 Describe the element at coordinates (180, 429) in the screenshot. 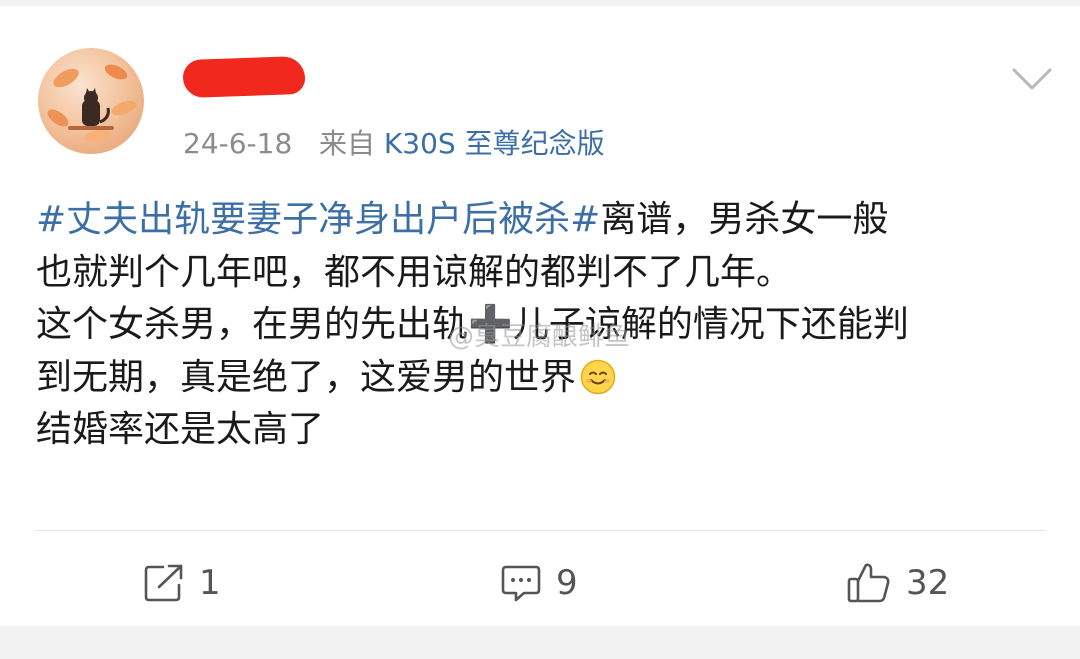

I see `post-line-5: 结婚率还是太高了` at that location.